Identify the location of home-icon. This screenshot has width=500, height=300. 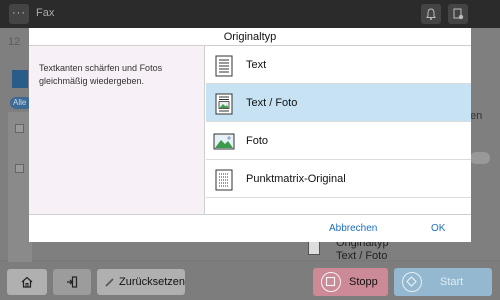
(27, 282).